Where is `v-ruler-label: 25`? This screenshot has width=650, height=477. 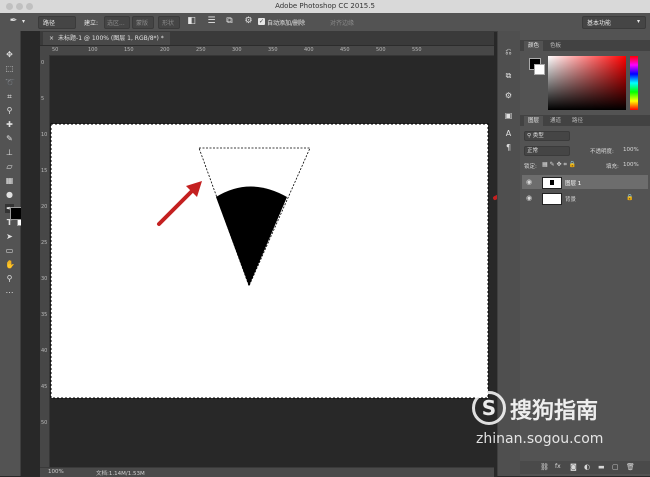
v-ruler-label: 25 is located at coordinates (44, 243).